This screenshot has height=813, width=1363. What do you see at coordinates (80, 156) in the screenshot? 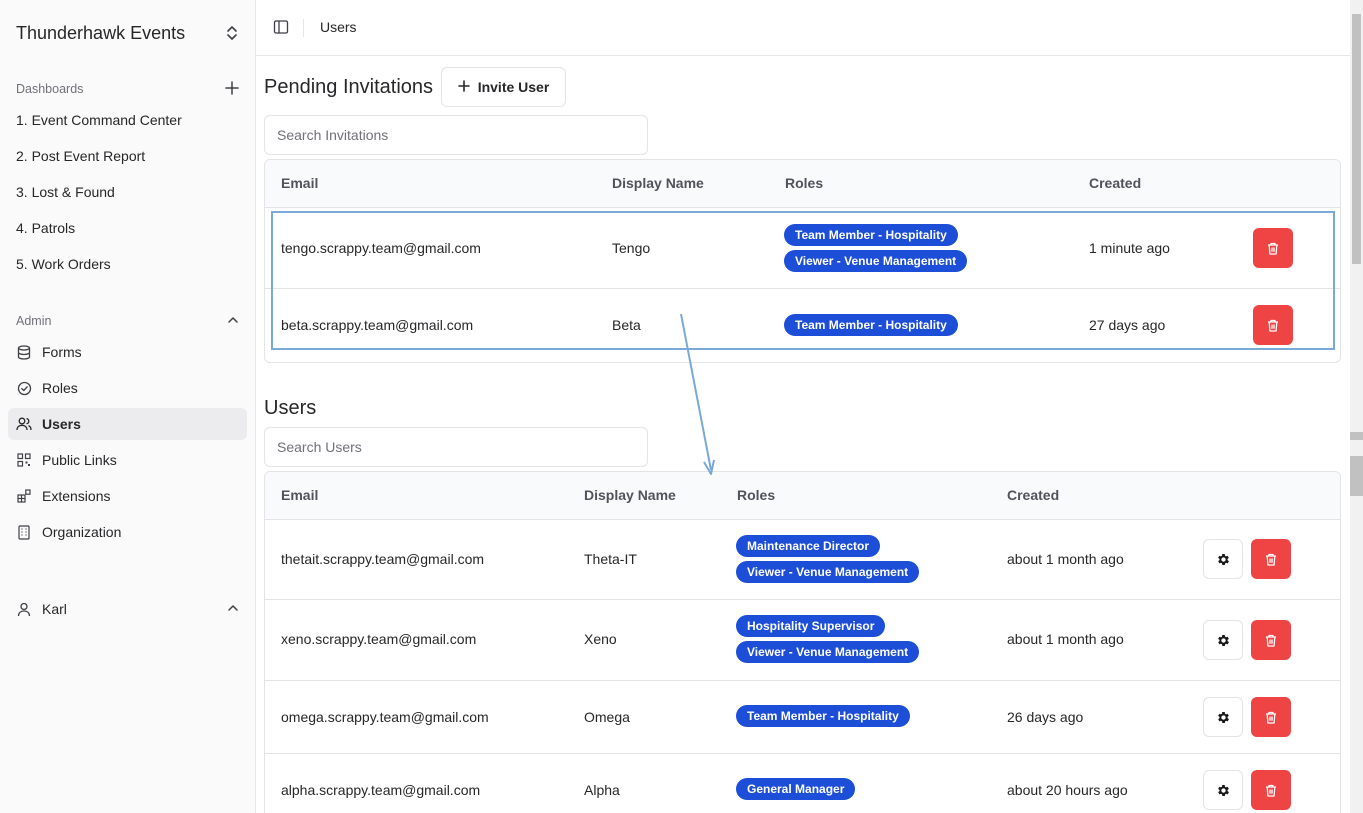
I see `dashboard-item: 2. Post Event Report` at bounding box center [80, 156].